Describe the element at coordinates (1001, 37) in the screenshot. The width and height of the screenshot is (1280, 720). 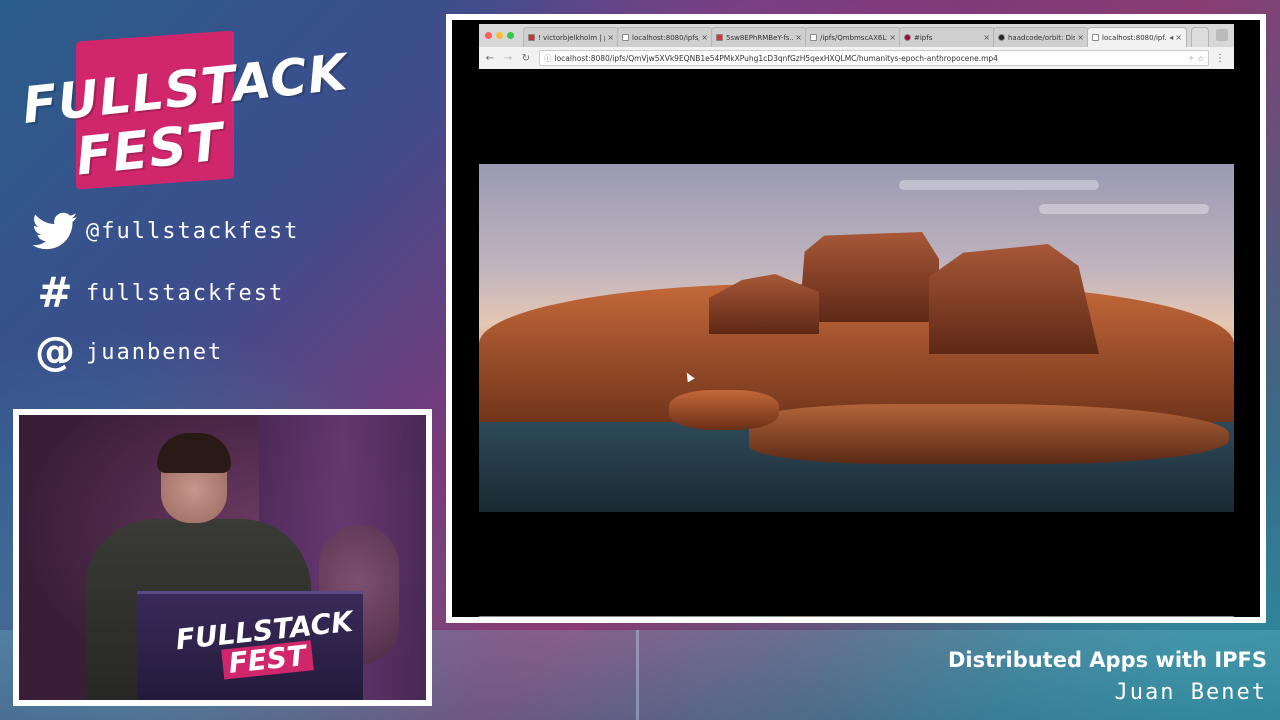
I see `github-favicon-icon` at that location.